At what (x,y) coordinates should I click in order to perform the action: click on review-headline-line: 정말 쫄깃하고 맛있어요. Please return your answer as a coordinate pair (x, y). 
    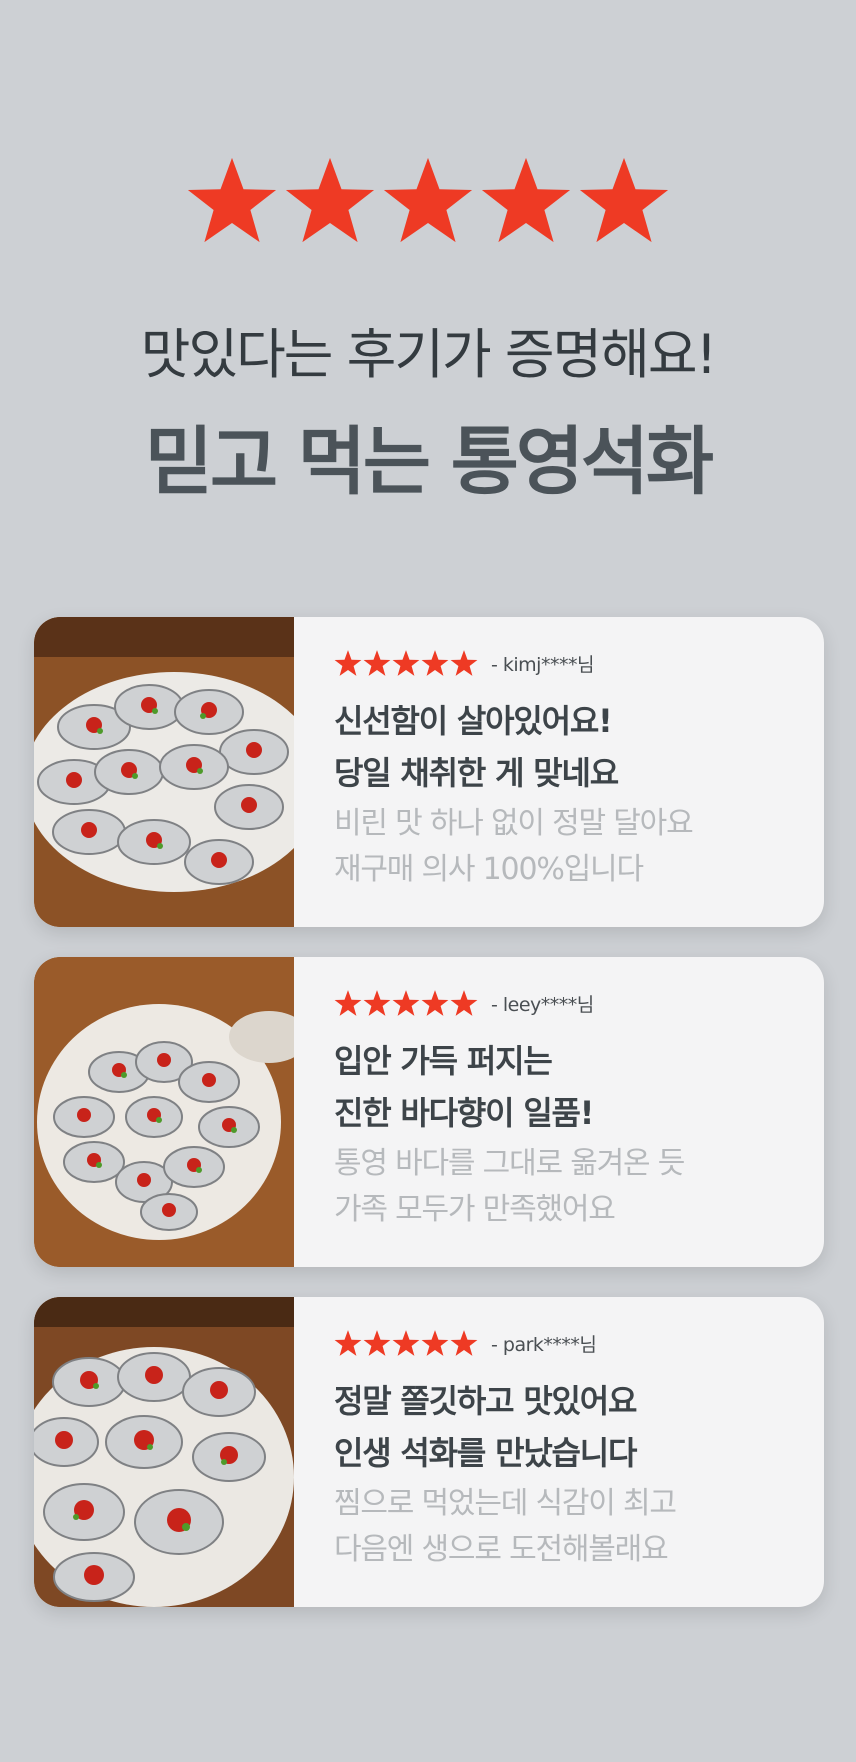
    Looking at the image, I should click on (485, 1401).